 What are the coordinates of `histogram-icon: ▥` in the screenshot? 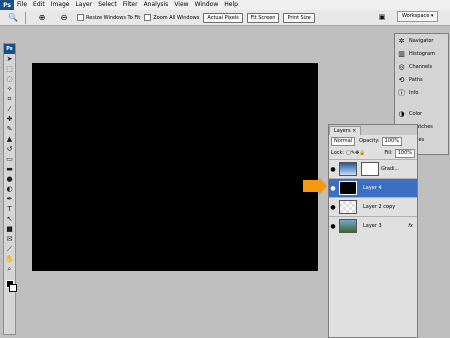 It's located at (401, 53).